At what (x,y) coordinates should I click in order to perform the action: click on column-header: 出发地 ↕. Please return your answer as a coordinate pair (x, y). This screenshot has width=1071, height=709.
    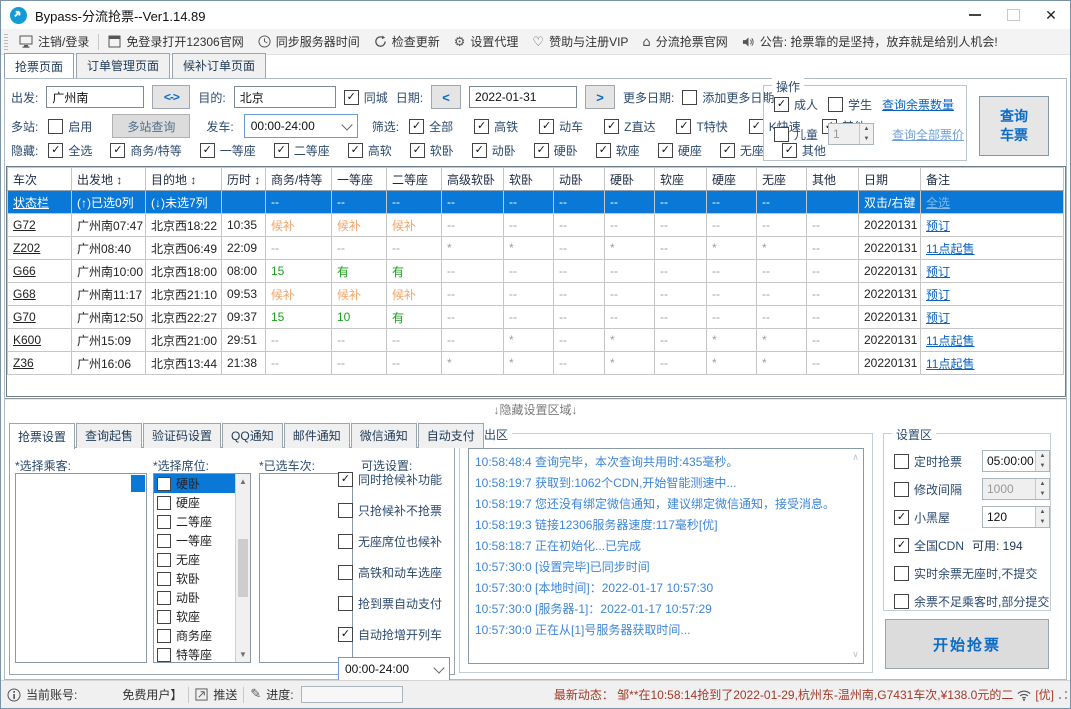
    Looking at the image, I should click on (108, 179).